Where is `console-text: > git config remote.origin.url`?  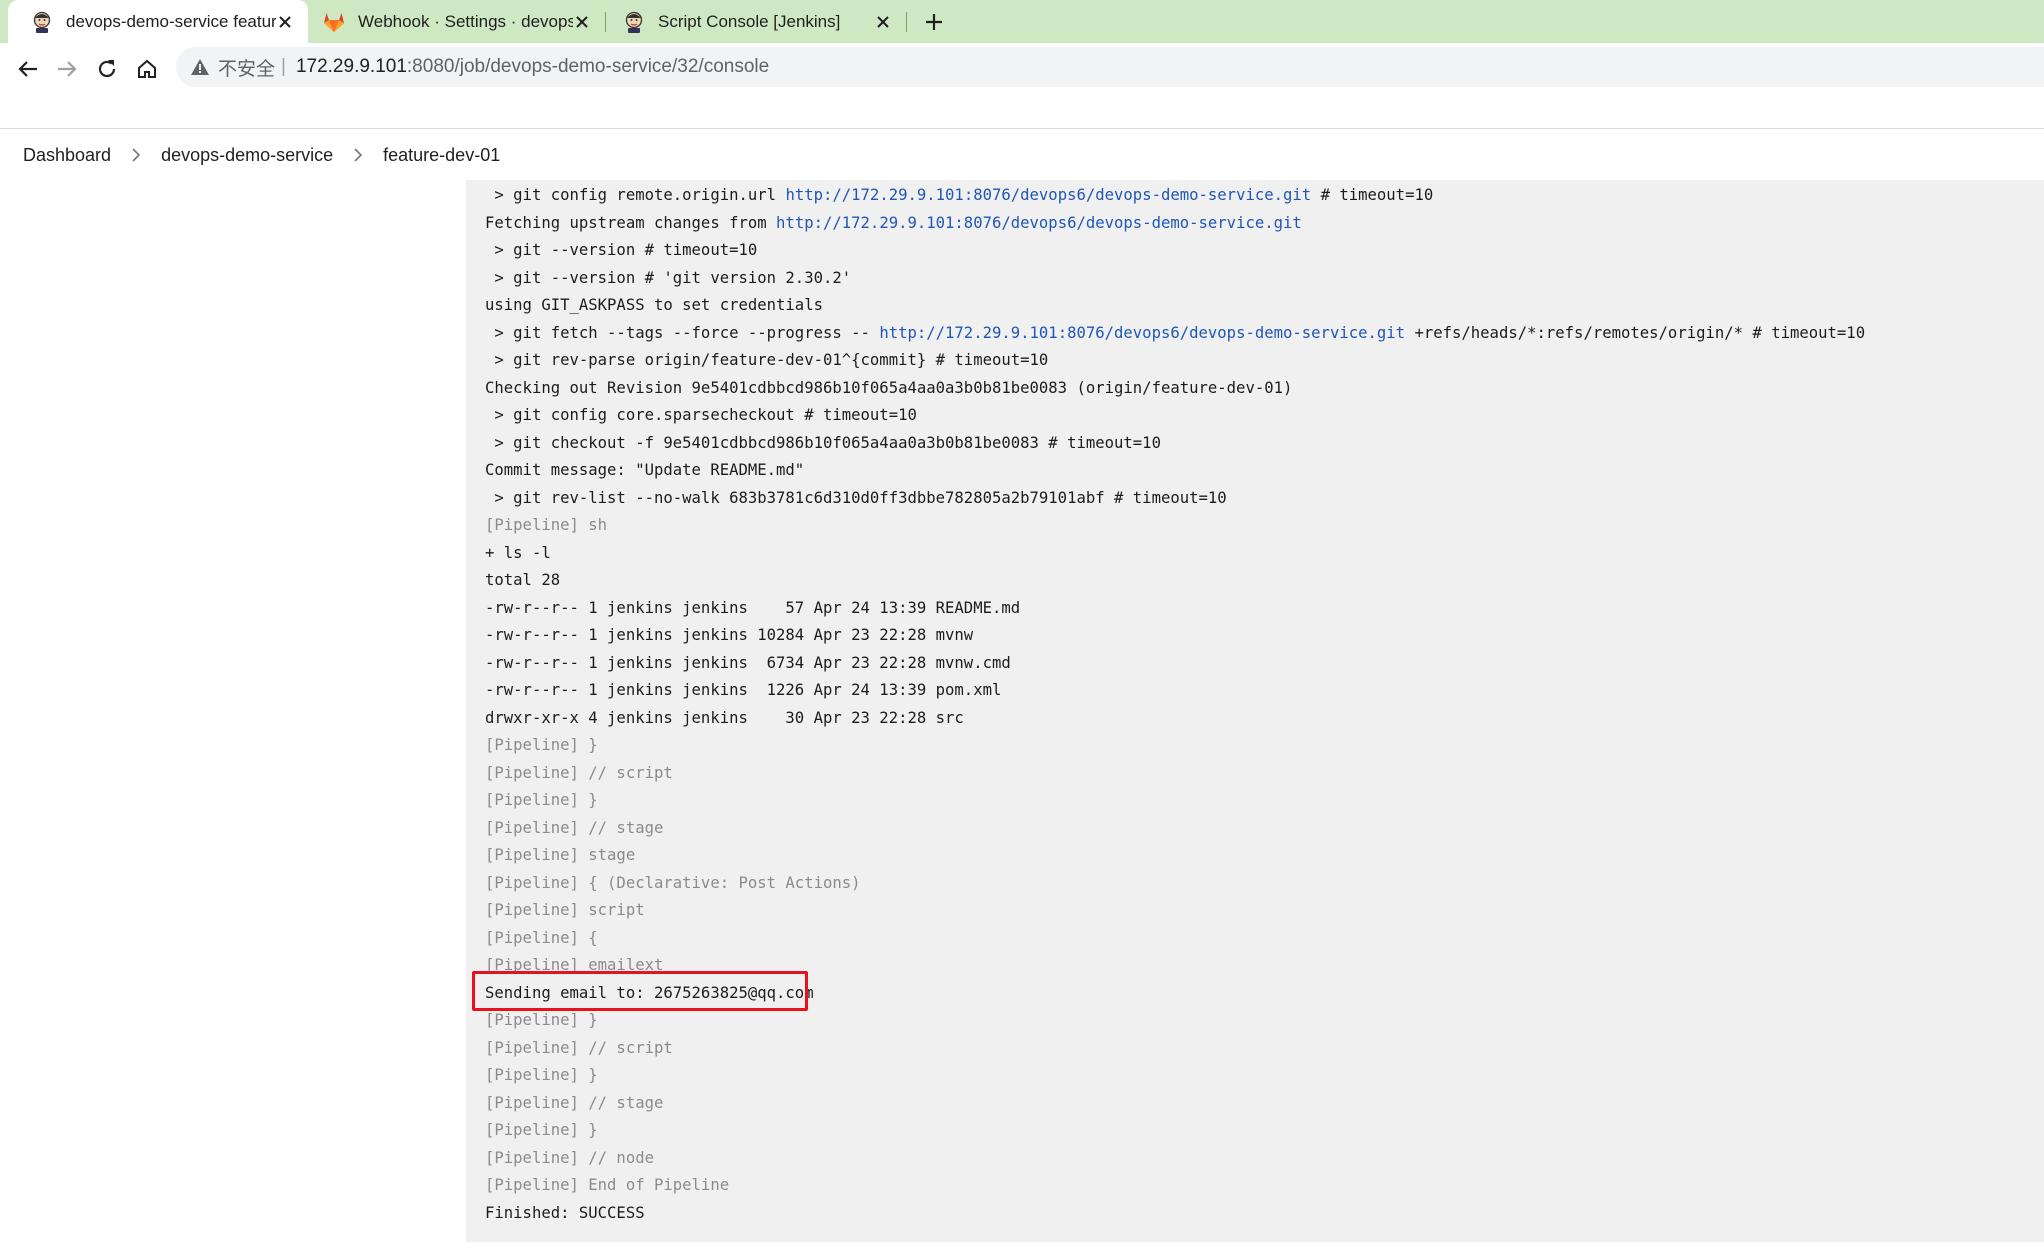
console-text: > git config remote.origin.url is located at coordinates (635, 195).